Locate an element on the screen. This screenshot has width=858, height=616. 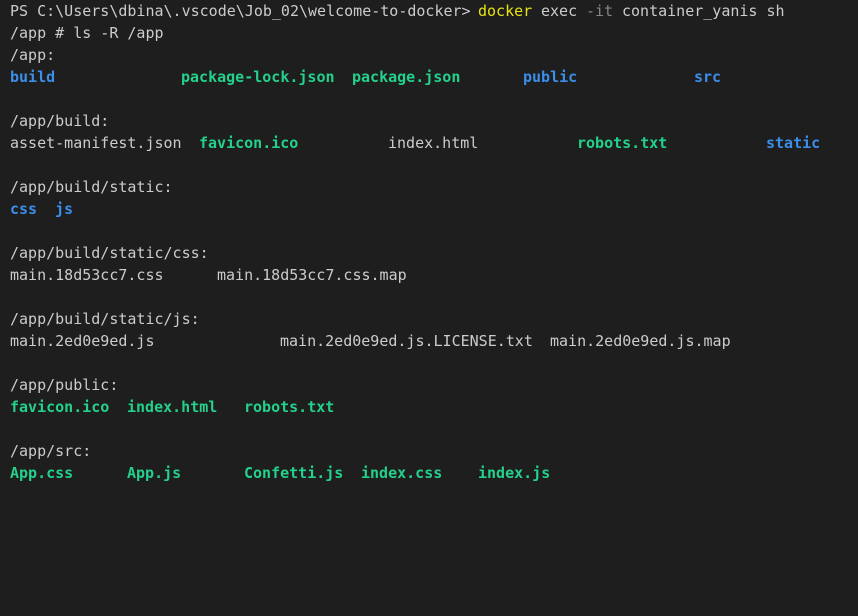
file-entry: main.2ed0e9ed.js.map is located at coordinates (640, 341).